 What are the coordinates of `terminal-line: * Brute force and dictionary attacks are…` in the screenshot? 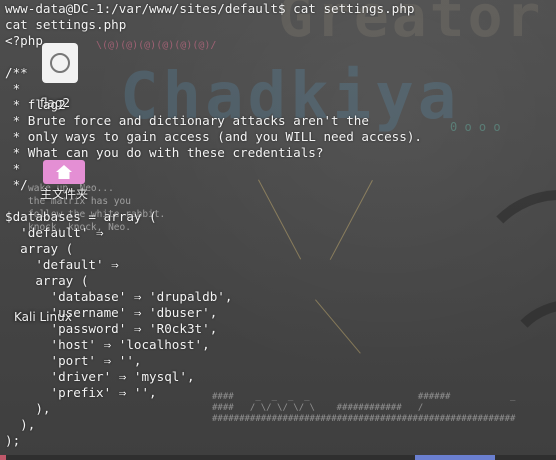 It's located at (187, 120).